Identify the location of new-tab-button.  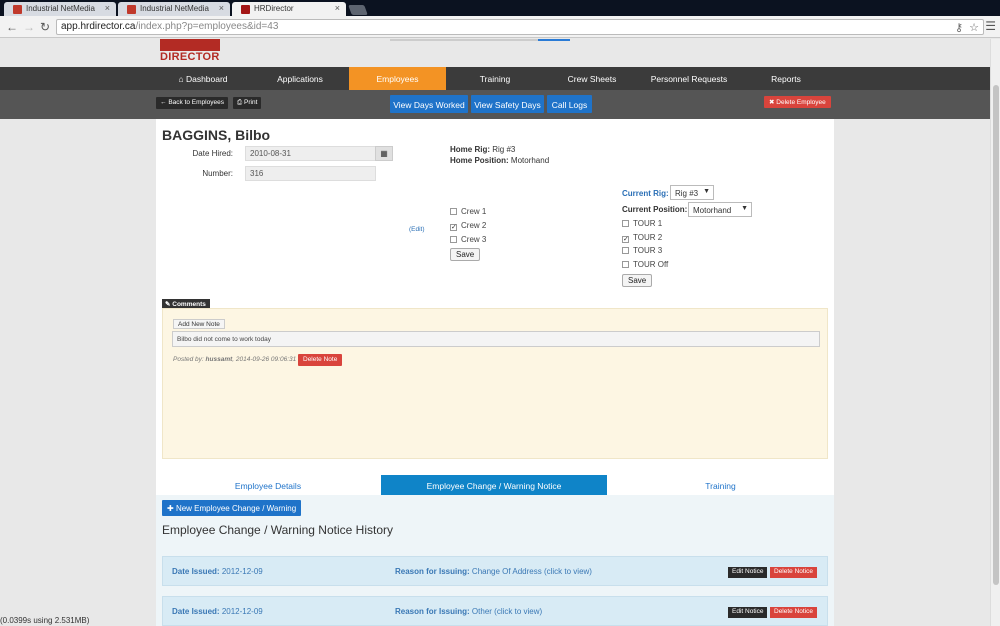
(358, 10).